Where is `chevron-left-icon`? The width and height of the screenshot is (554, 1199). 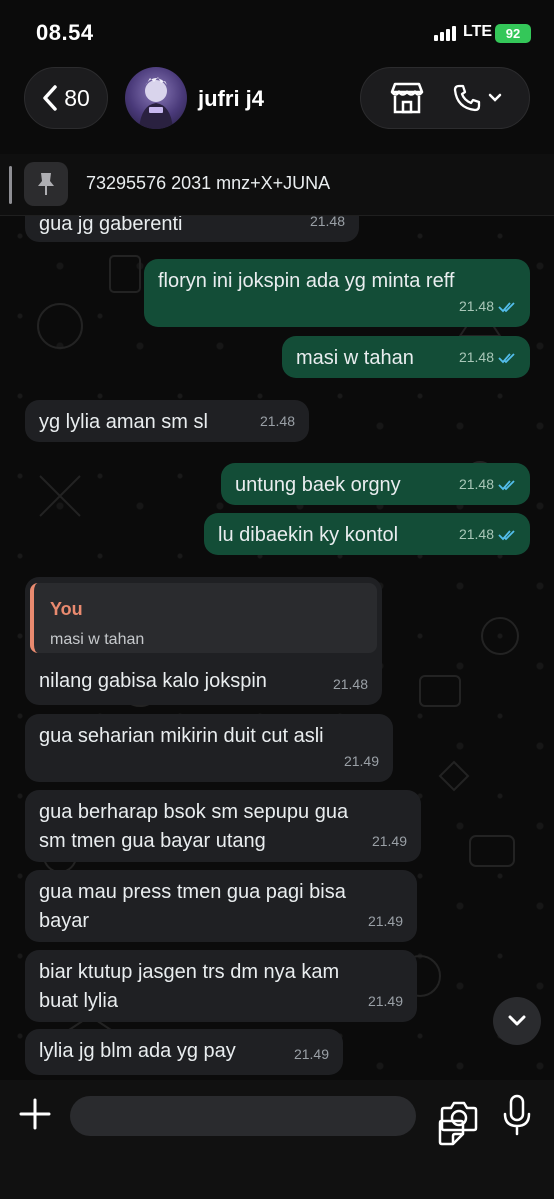
chevron-left-icon is located at coordinates (50, 98).